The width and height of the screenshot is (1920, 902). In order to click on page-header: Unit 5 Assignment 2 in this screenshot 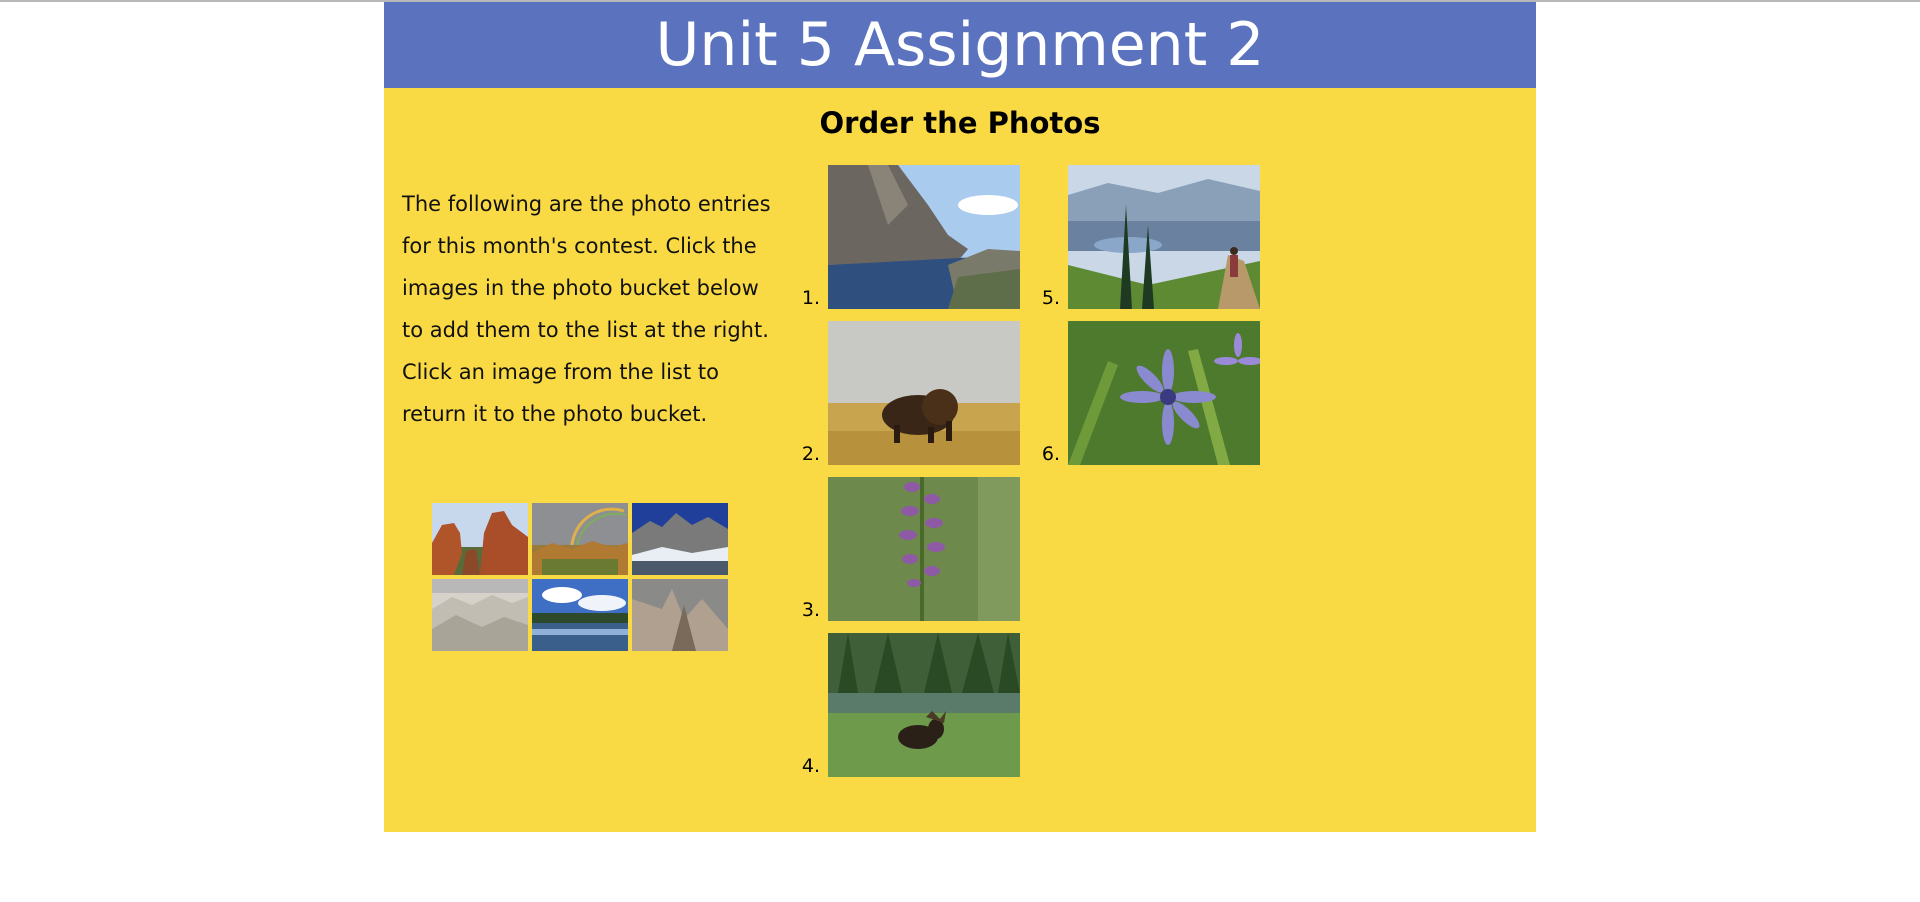, I will do `click(960, 45)`.